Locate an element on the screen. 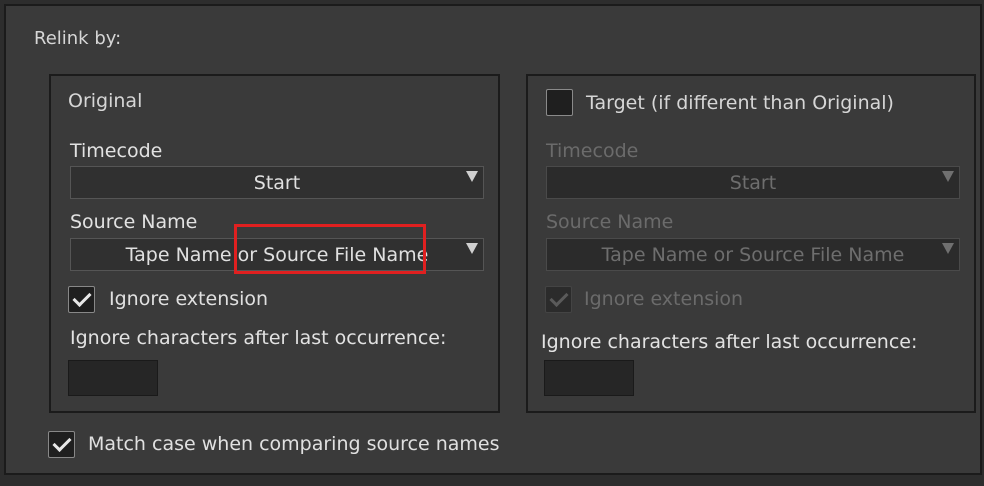 The image size is (984, 486). original-title: Original is located at coordinates (105, 101).